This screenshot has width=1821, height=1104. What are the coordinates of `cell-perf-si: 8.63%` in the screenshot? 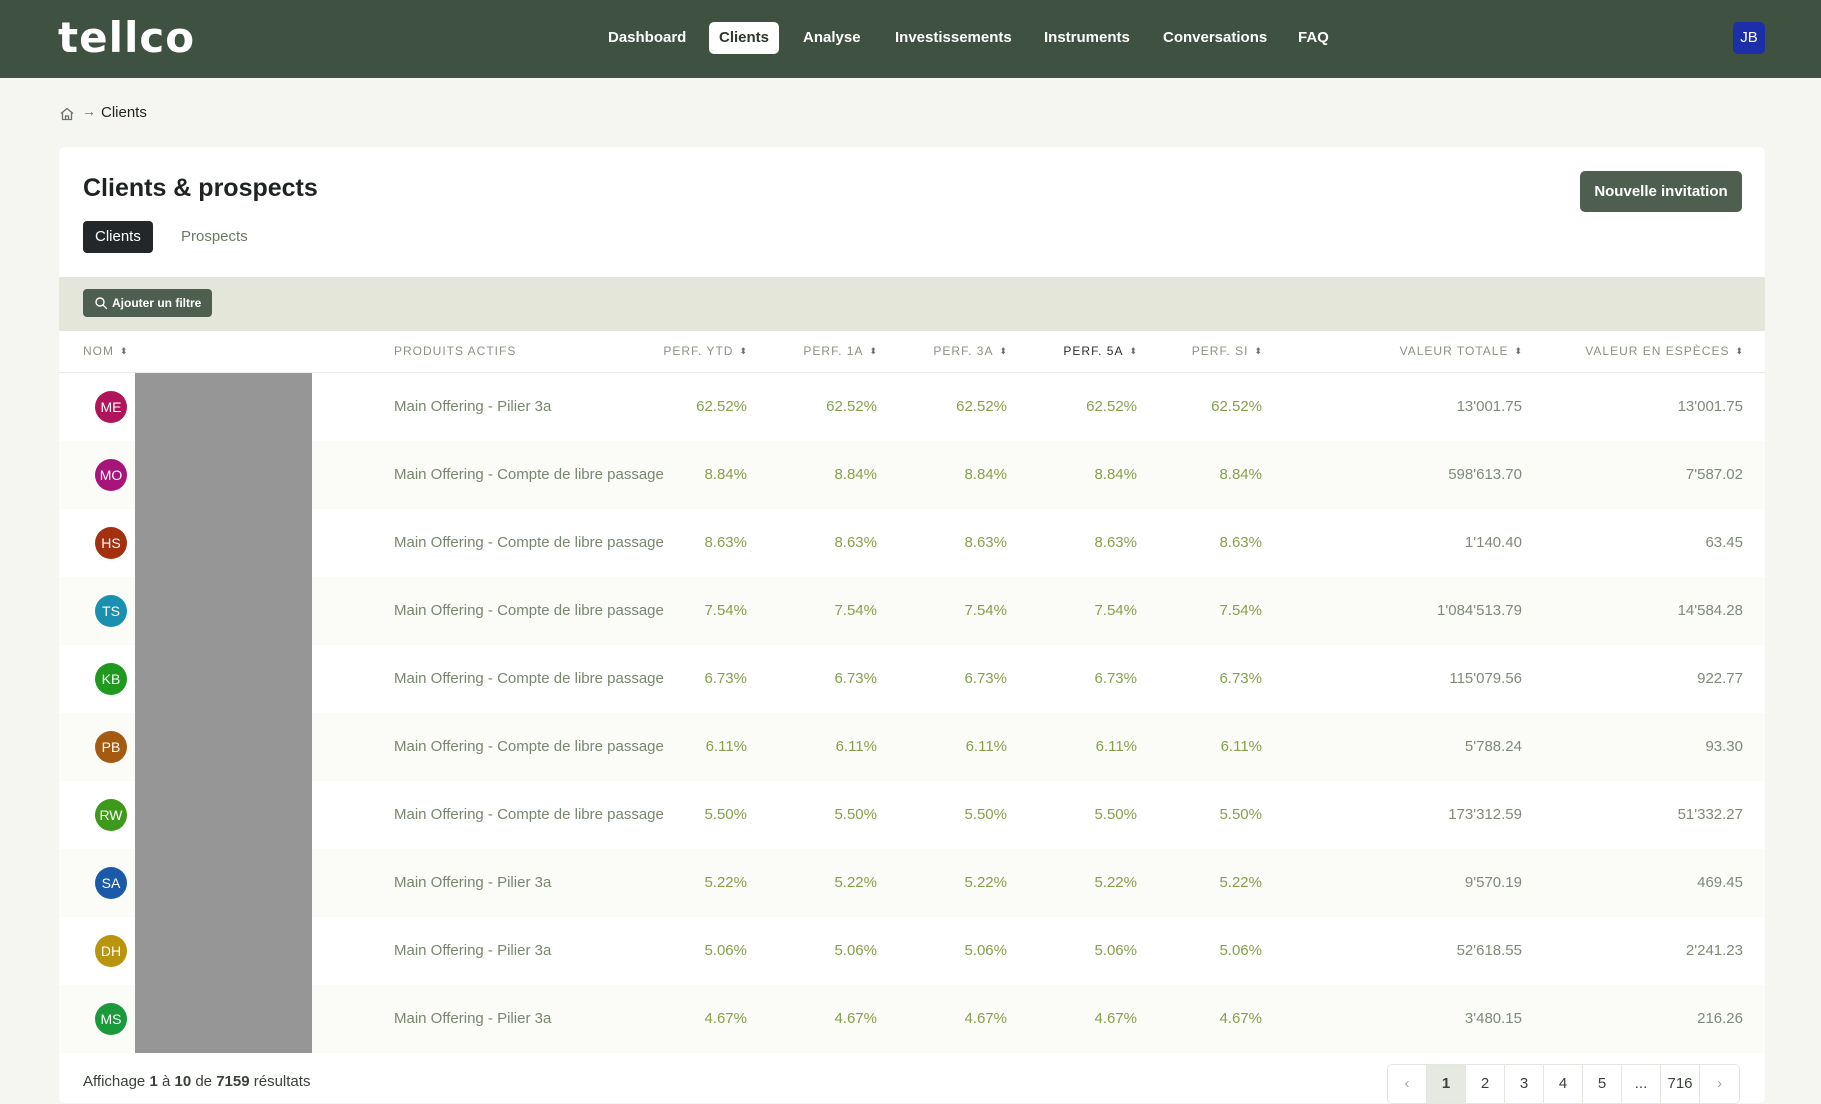 It's located at (1240, 542).